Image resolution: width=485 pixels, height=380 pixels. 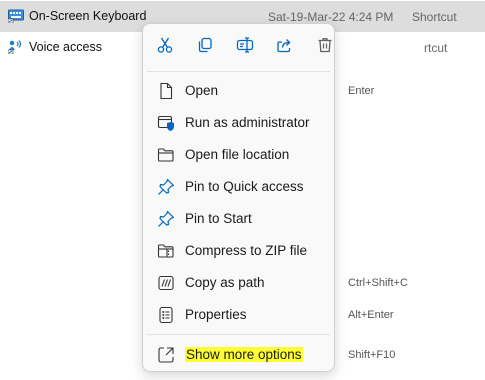 I want to click on copy-button, so click(x=205, y=47).